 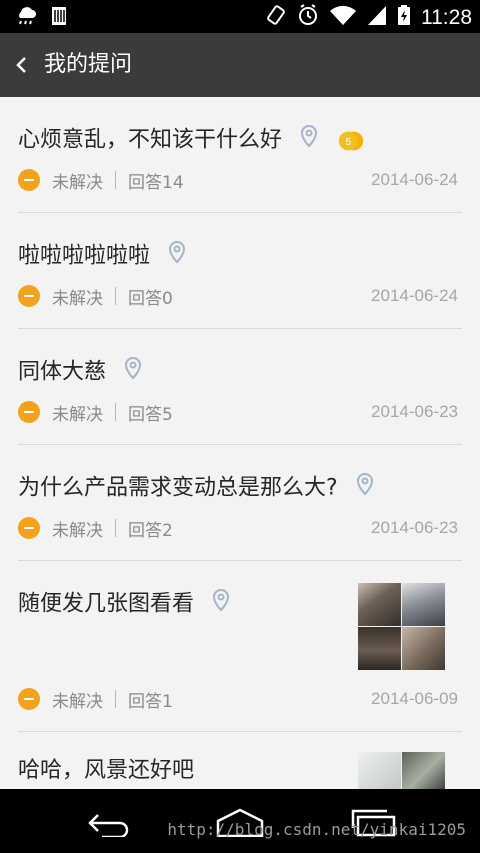 I want to click on answer-count: 回答2, so click(x=150, y=530).